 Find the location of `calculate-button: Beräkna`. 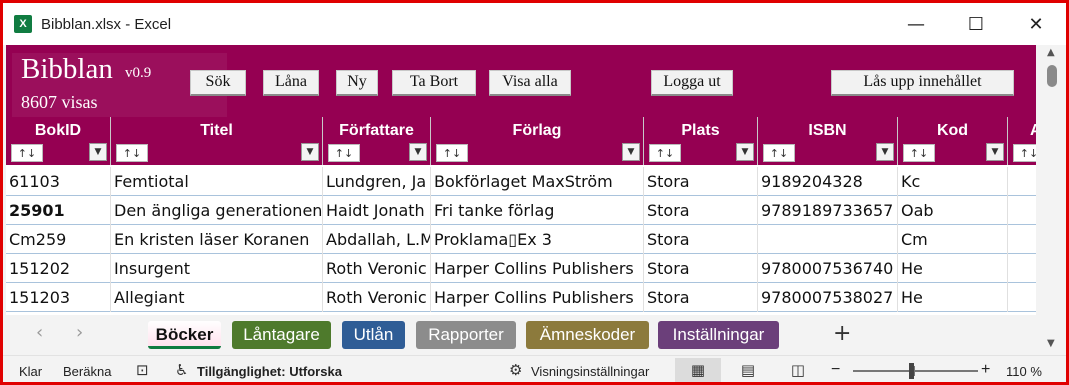

calculate-button: Beräkna is located at coordinates (87, 371).